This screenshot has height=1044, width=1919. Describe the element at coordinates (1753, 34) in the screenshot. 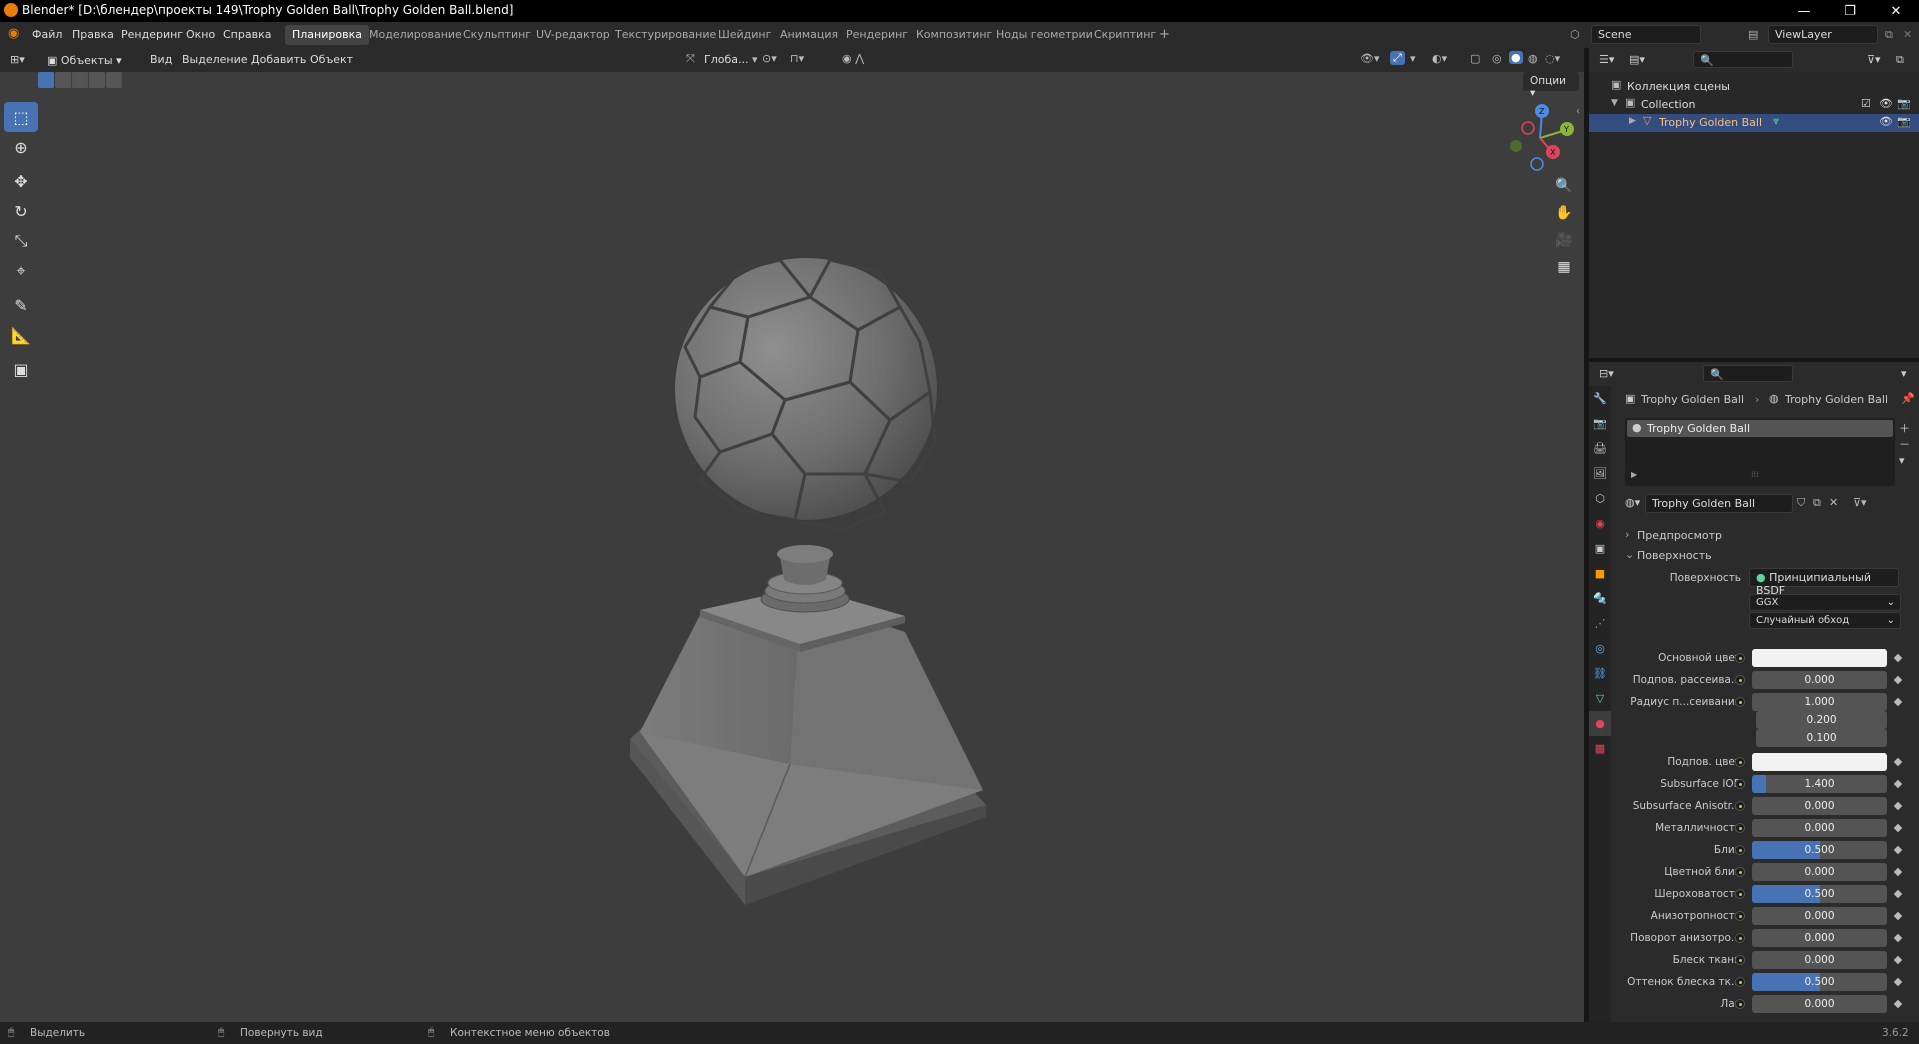

I see `view-layer-icon: ▤` at that location.